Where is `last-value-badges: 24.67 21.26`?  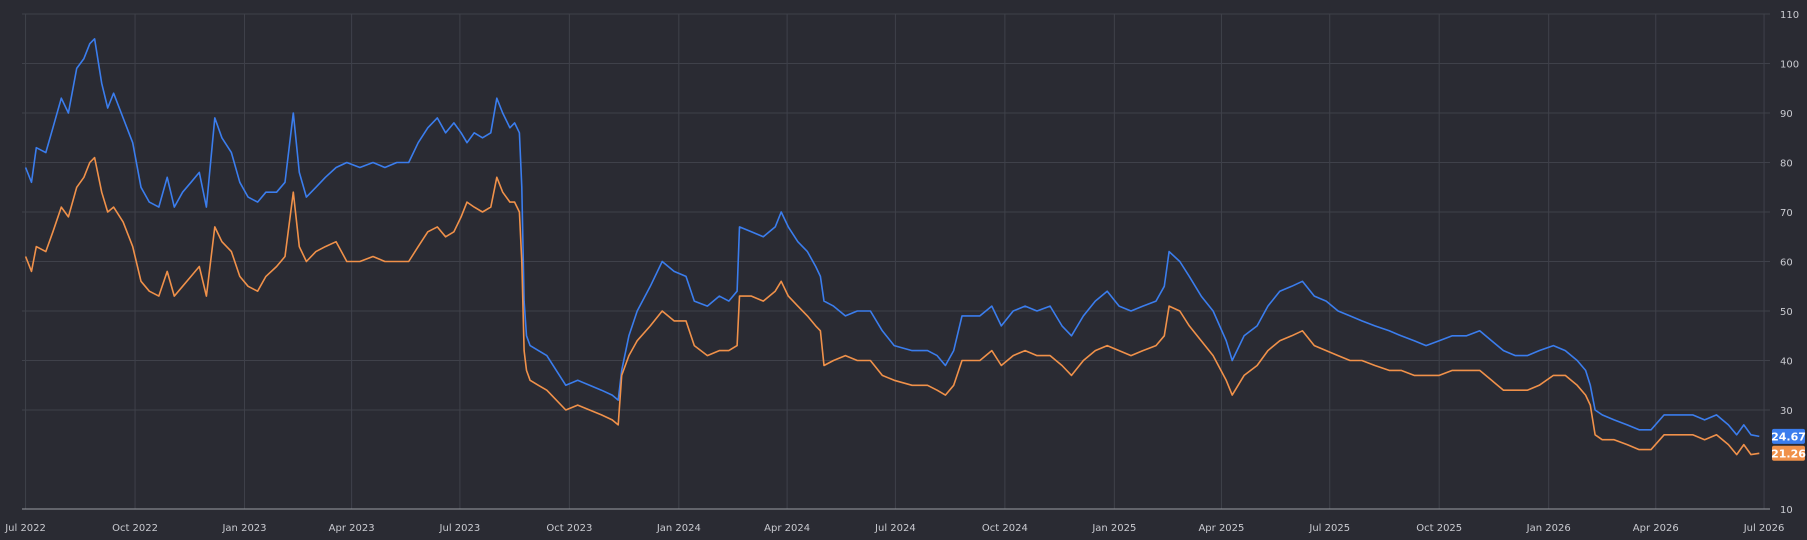 last-value-badges: 24.67 21.26 is located at coordinates (1788, 444).